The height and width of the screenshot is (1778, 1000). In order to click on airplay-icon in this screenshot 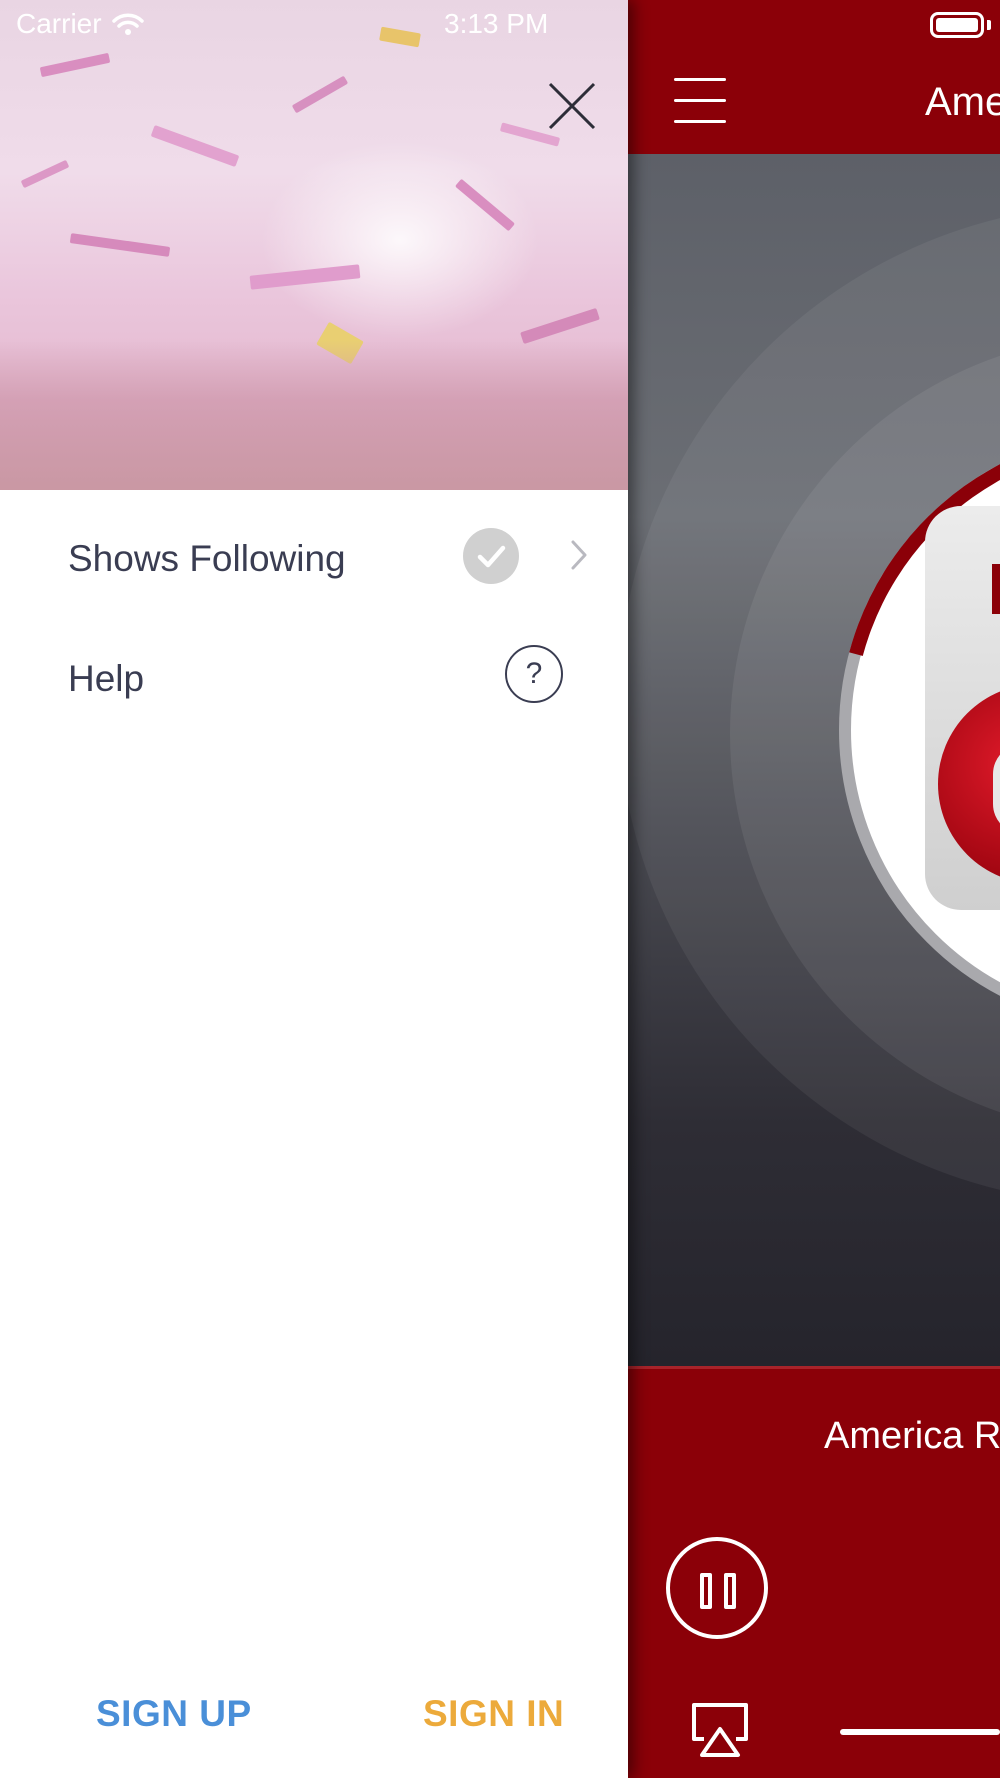, I will do `click(720, 1729)`.